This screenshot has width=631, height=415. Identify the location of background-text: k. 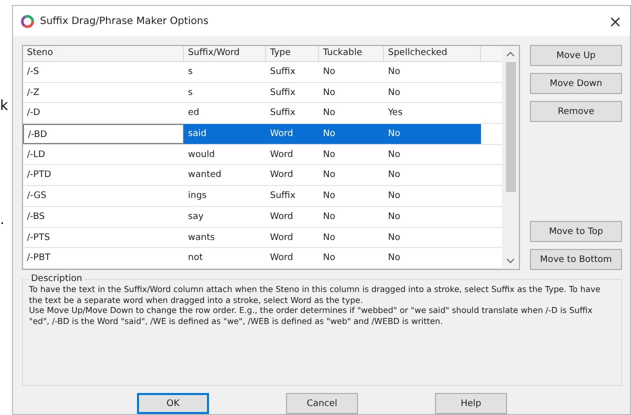
(4, 106).